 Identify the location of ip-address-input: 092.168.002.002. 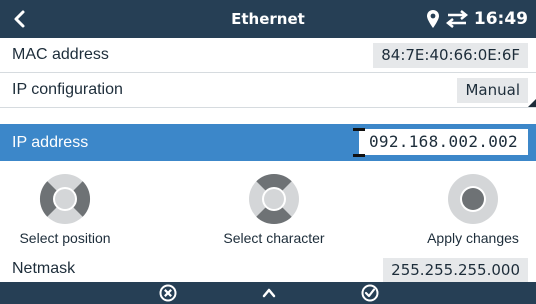
(443, 142).